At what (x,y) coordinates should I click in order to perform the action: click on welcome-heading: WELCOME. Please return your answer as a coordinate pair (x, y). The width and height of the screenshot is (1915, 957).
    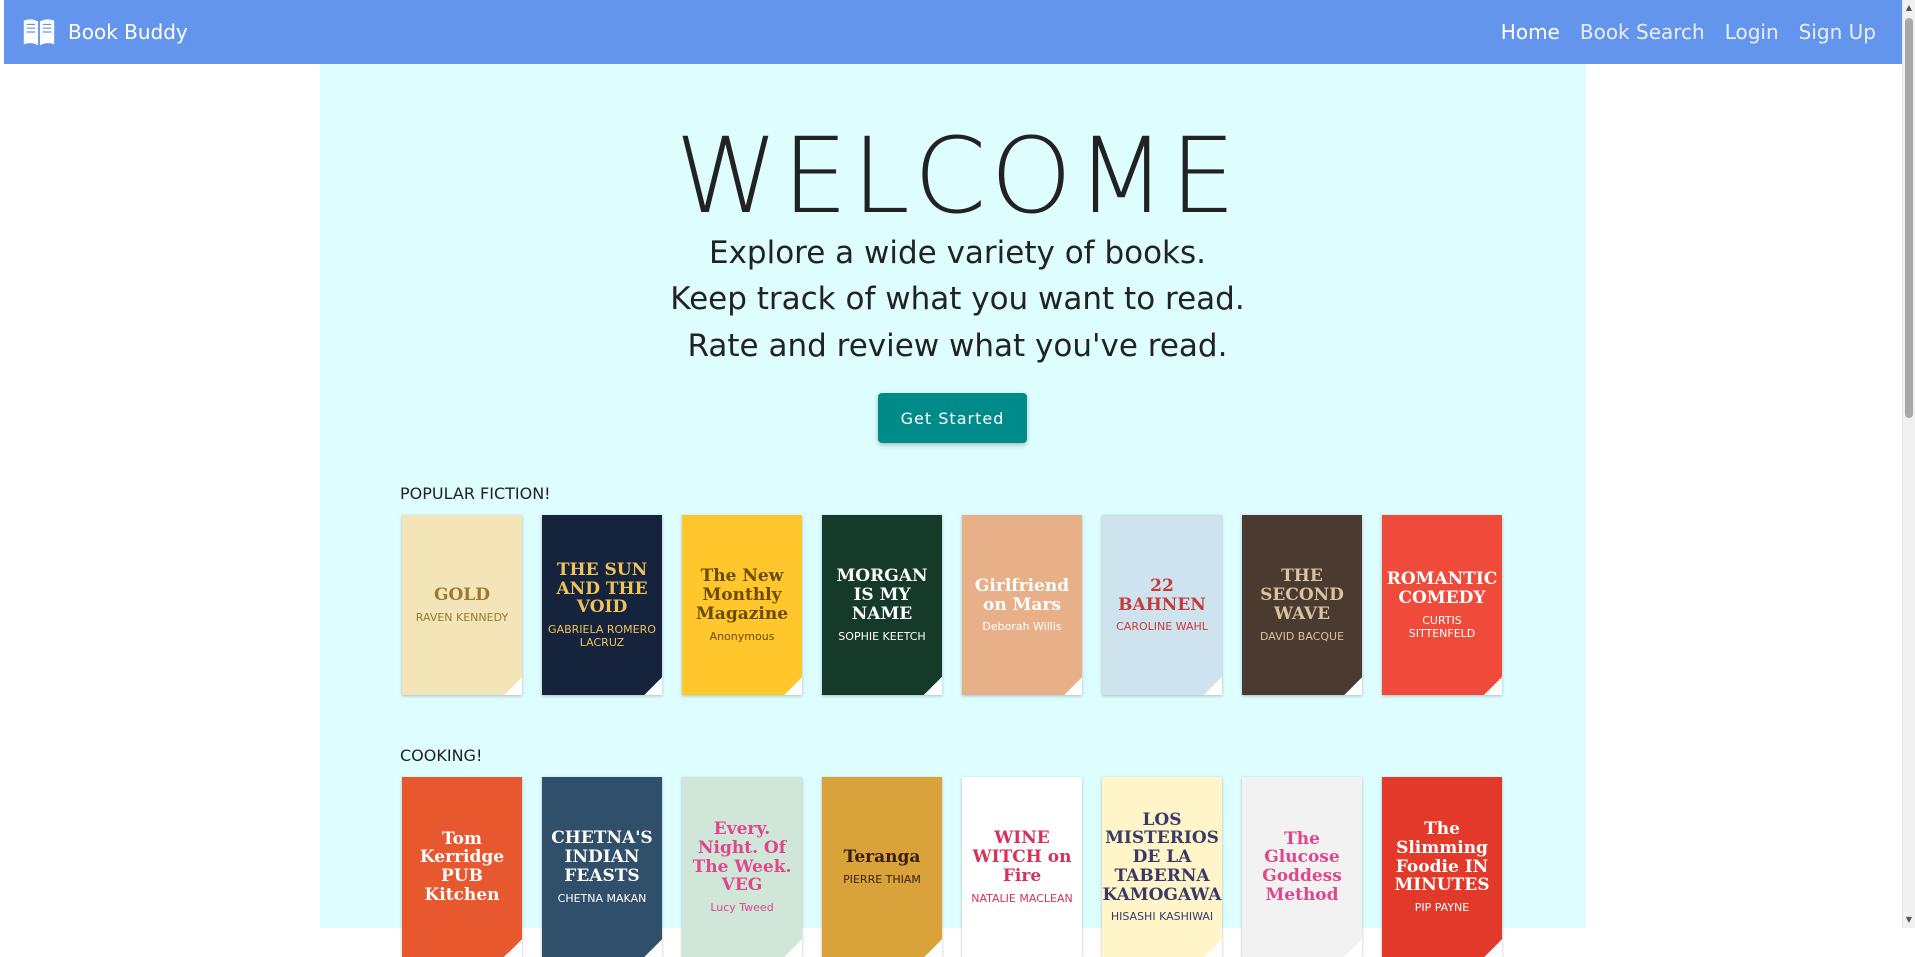
    Looking at the image, I should click on (957, 176).